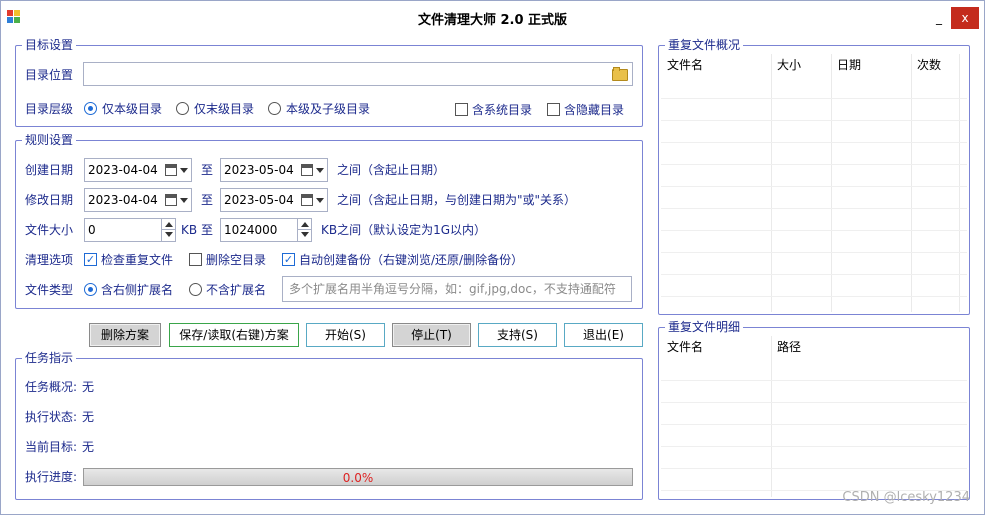  What do you see at coordinates (123, 200) in the screenshot?
I see `modified-from-value: 2023-04-04` at bounding box center [123, 200].